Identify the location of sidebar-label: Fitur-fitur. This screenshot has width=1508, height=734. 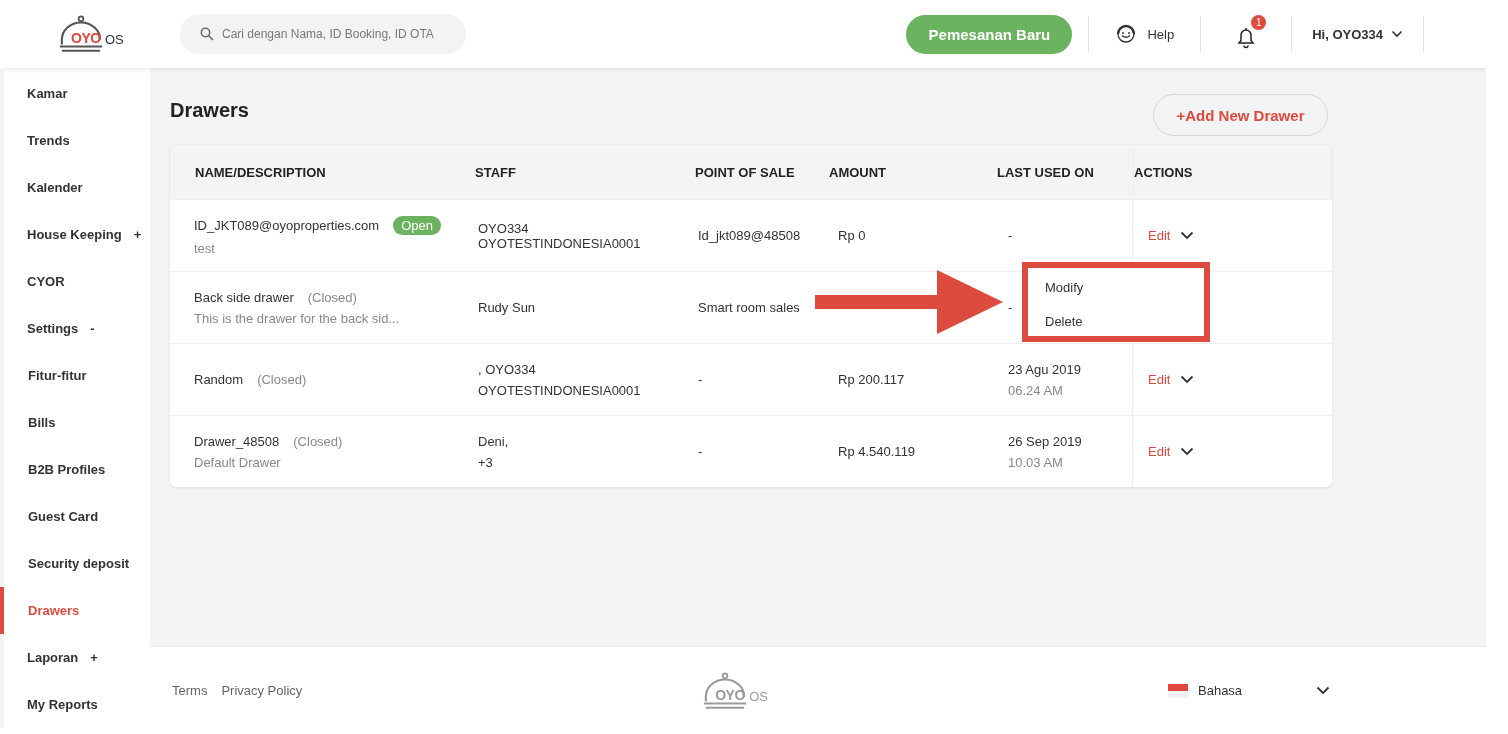
(57, 375).